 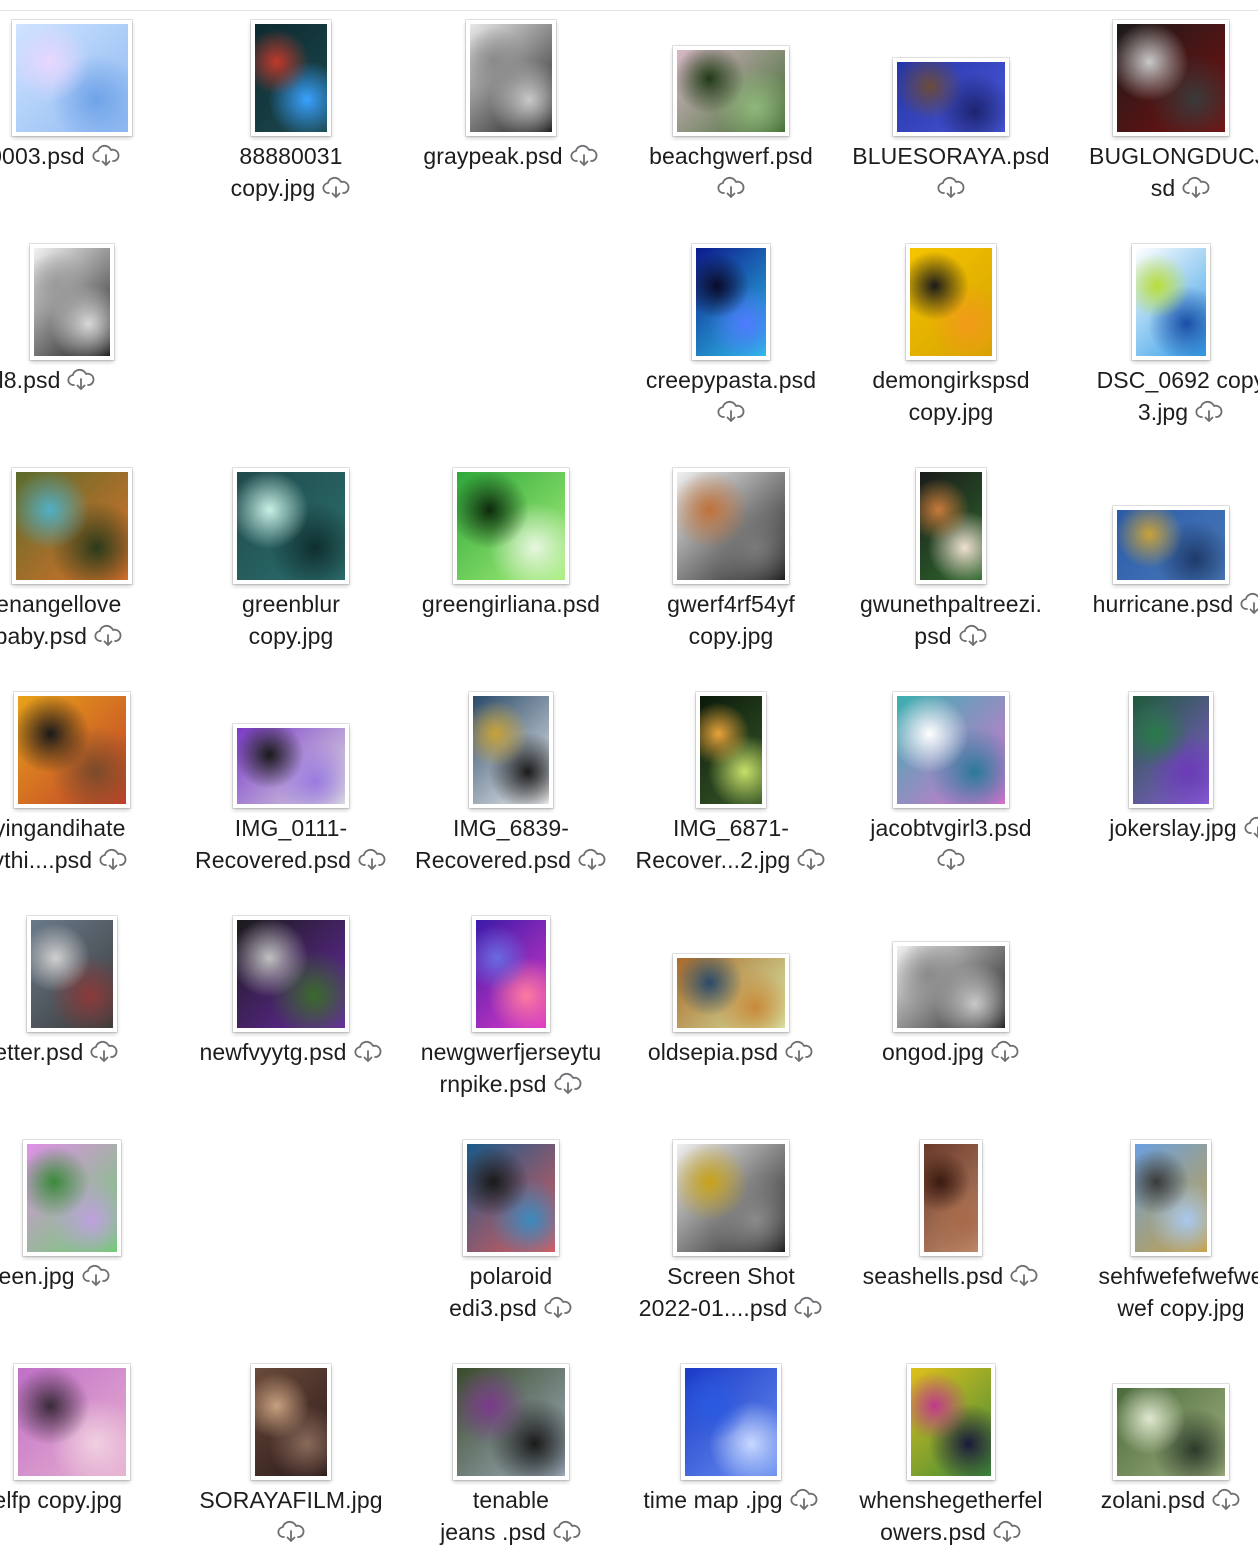 What do you see at coordinates (511, 156) in the screenshot?
I see `file-name: graypeak.psd` at bounding box center [511, 156].